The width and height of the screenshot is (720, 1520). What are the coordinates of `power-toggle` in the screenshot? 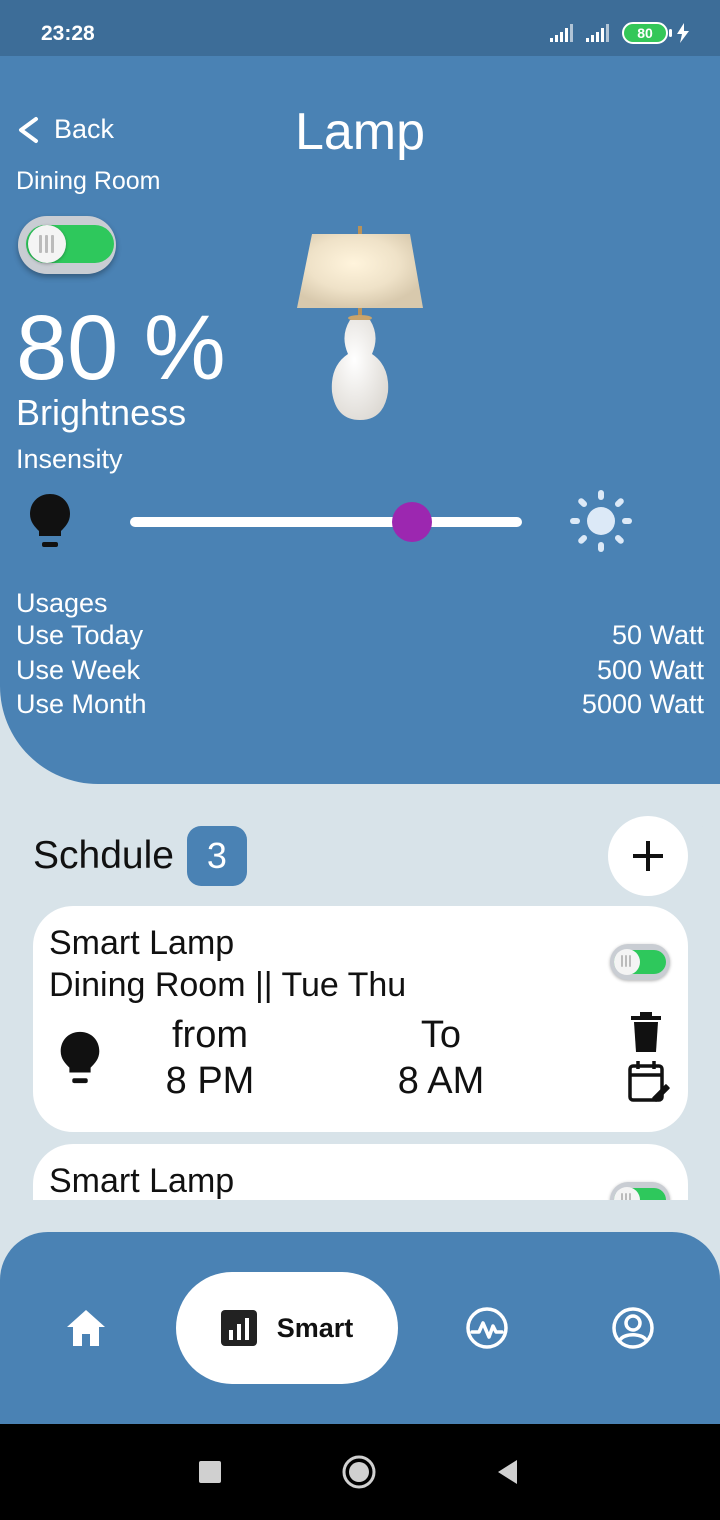 It's located at (67, 245).